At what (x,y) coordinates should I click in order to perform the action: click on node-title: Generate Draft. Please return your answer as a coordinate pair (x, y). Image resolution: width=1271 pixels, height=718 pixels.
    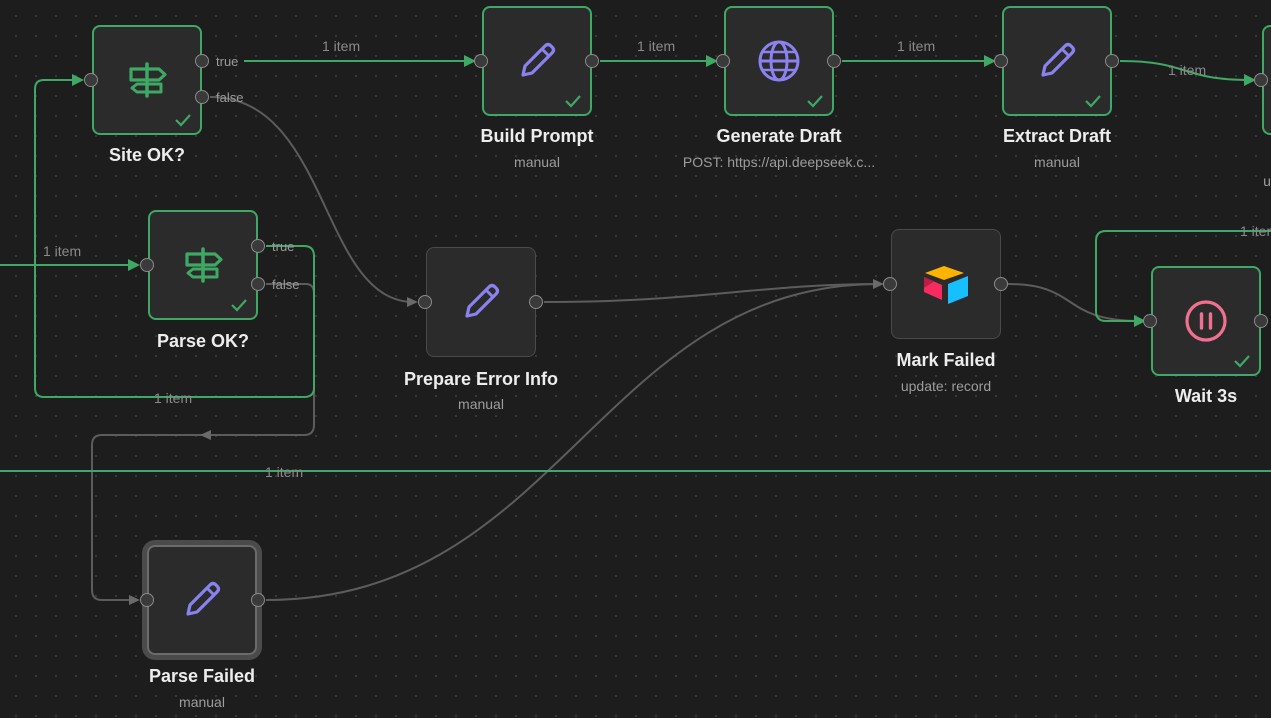
    Looking at the image, I should click on (779, 136).